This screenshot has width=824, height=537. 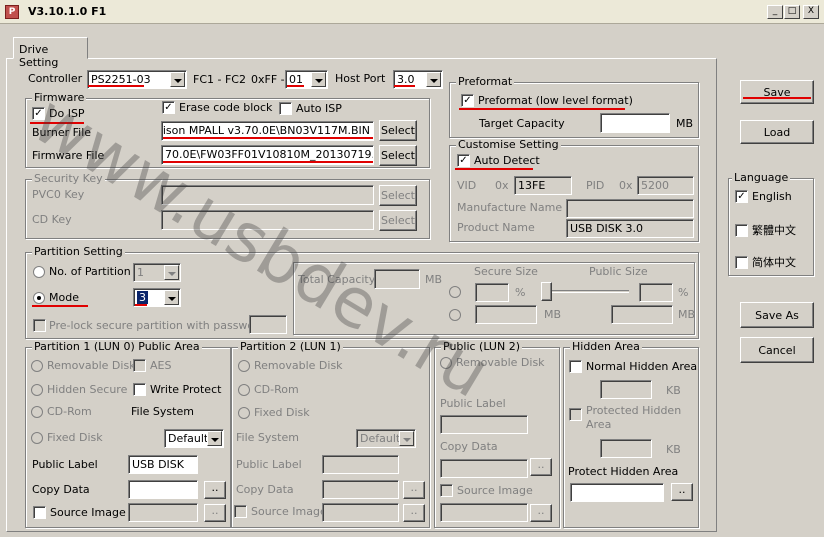 What do you see at coordinates (553, 314) in the screenshot?
I see `secure-mb-unit: MB` at bounding box center [553, 314].